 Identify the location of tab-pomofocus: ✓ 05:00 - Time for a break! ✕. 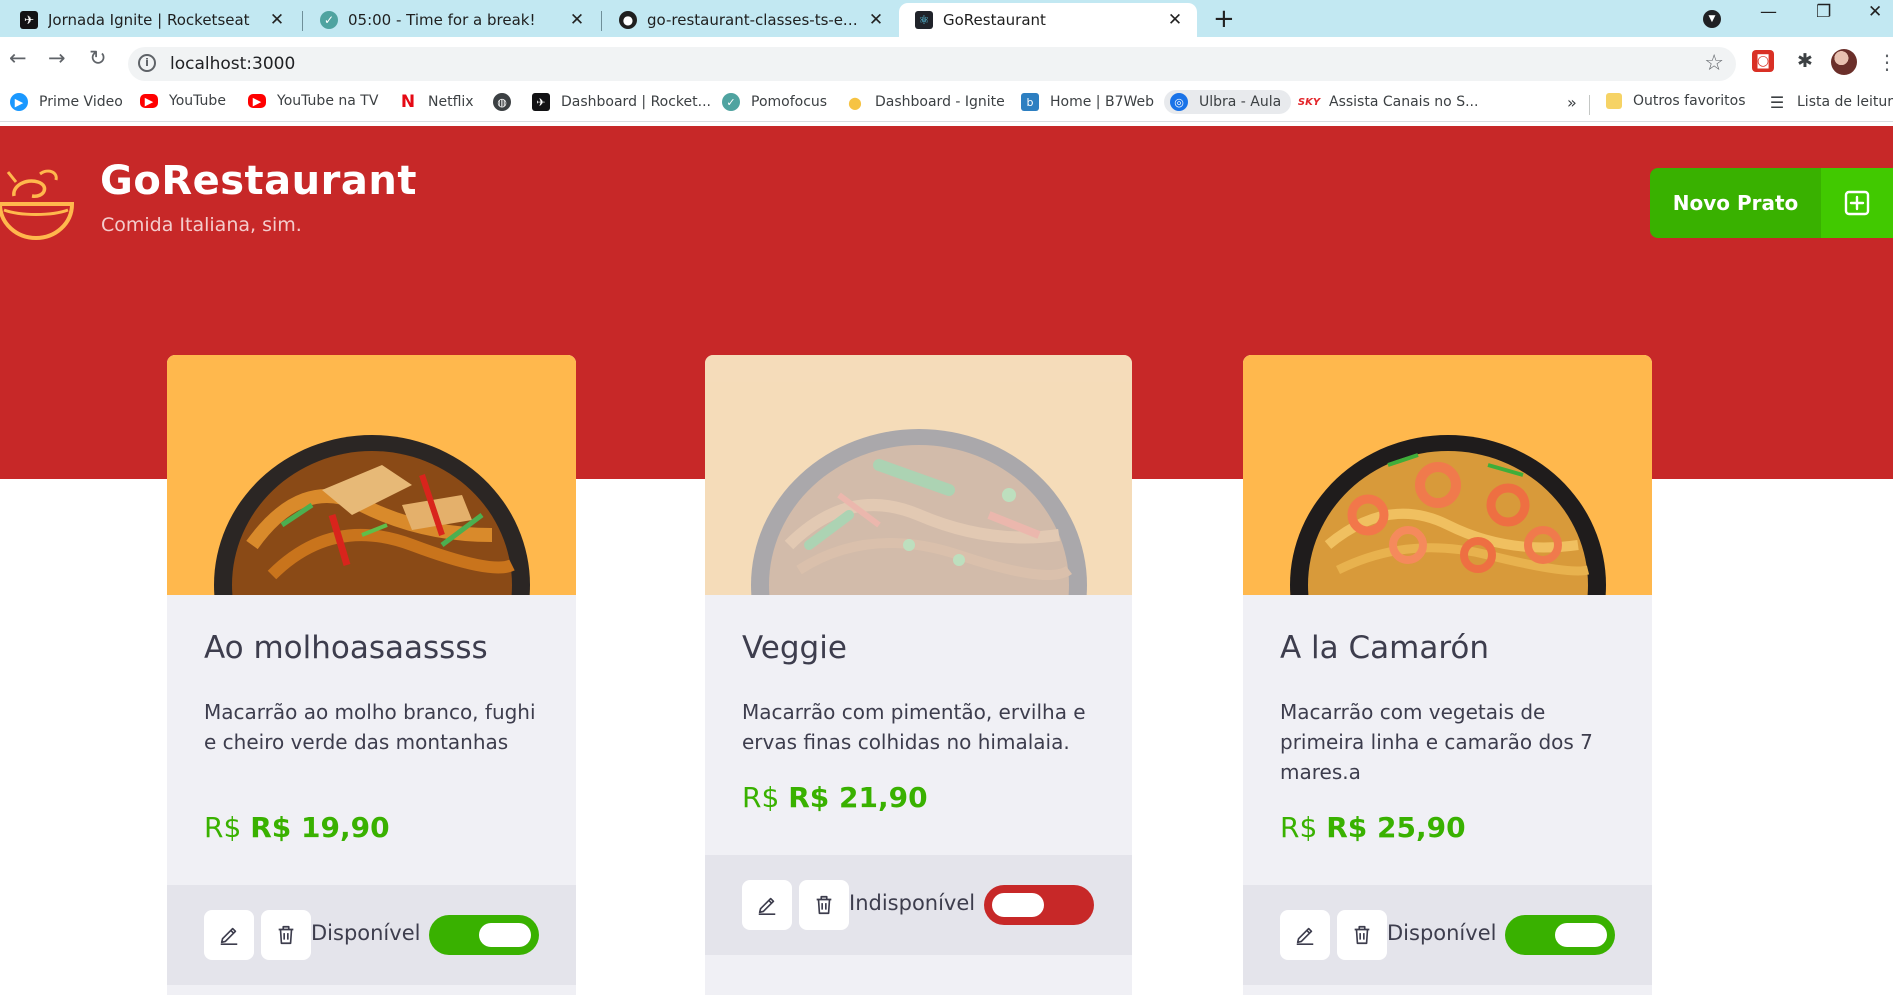
(451, 20).